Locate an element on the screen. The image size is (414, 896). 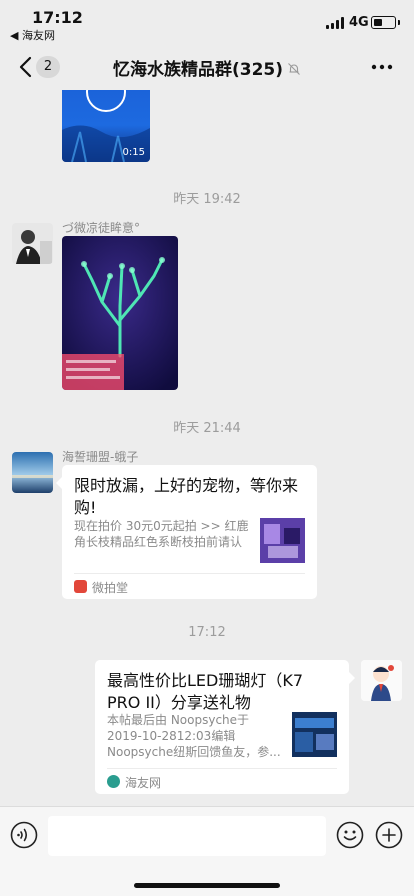
video-message: 0:15 is located at coordinates (106, 126).